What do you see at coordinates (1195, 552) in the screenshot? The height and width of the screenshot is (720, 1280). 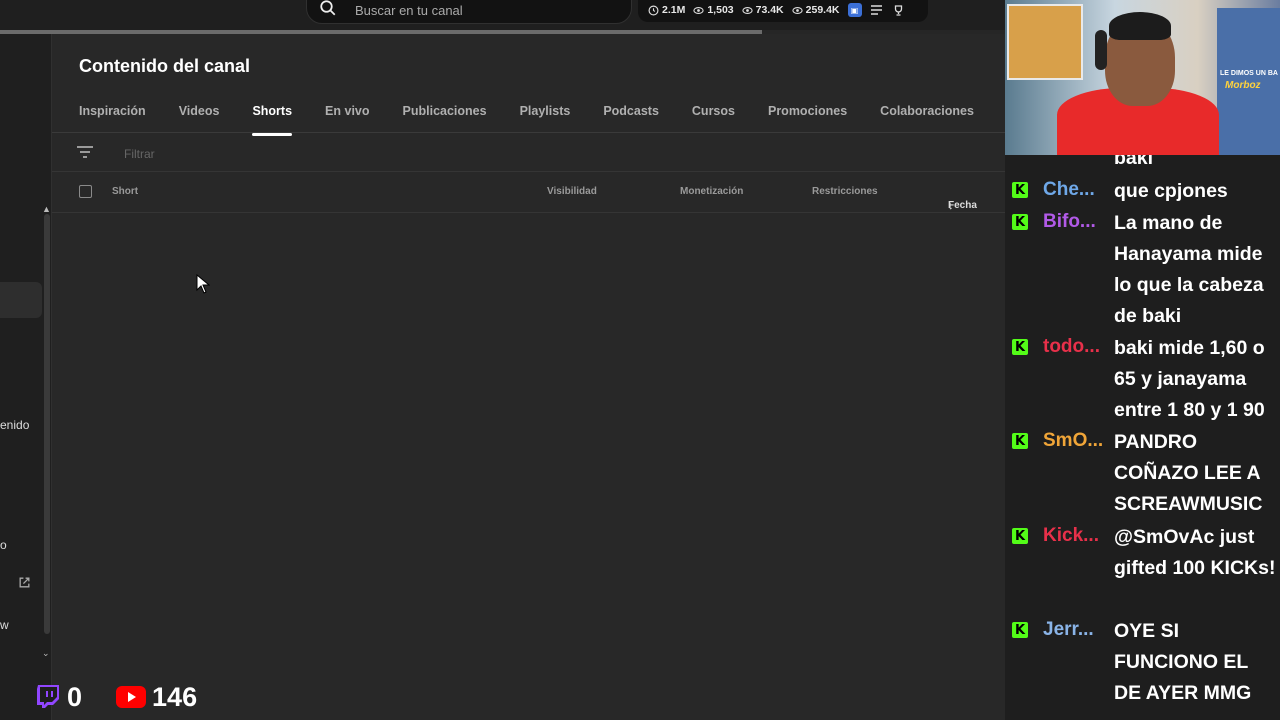 I see `chat-message-text: @SmOvAc just gifted 100 KICKs!` at bounding box center [1195, 552].